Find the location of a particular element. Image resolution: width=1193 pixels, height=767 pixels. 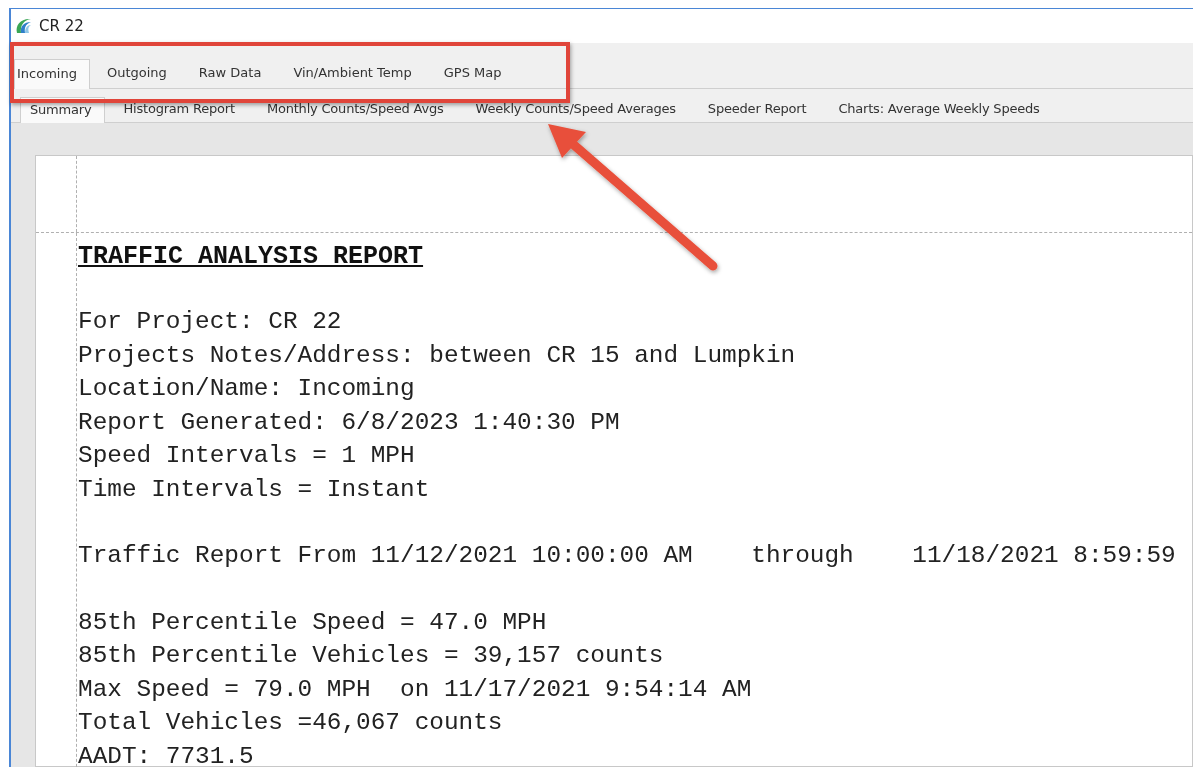

window-title: CR 22 is located at coordinates (61, 26).